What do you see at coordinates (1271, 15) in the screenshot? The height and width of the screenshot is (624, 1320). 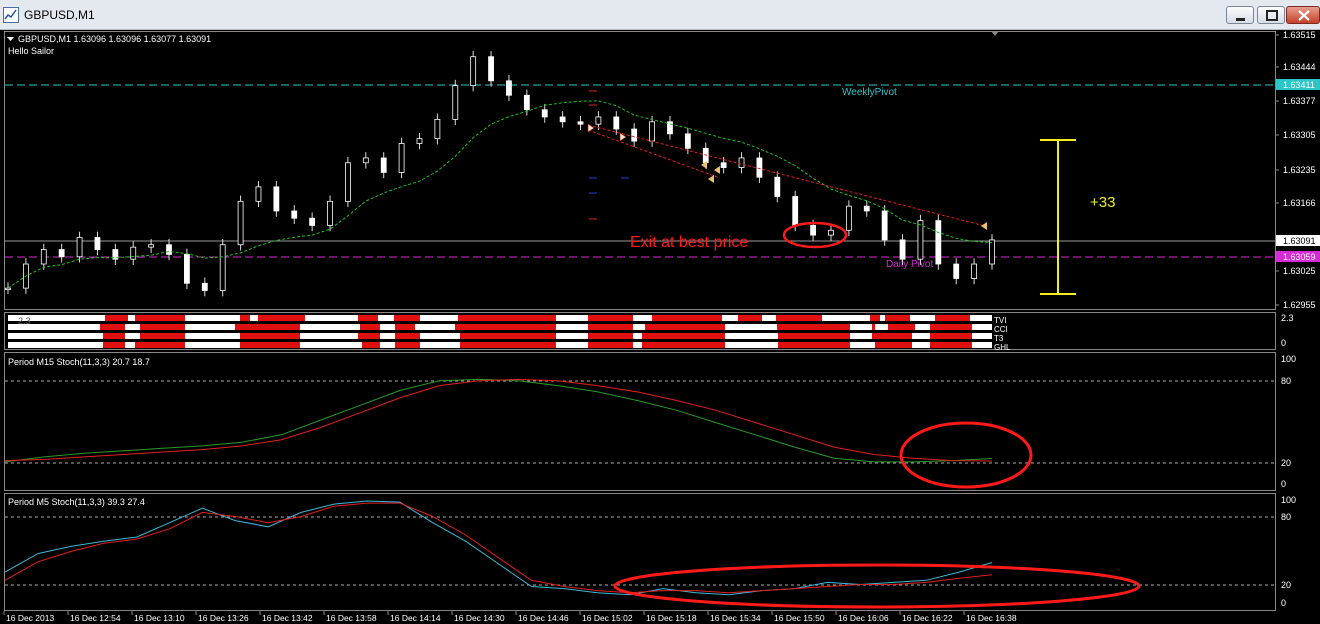 I see `restore-button` at bounding box center [1271, 15].